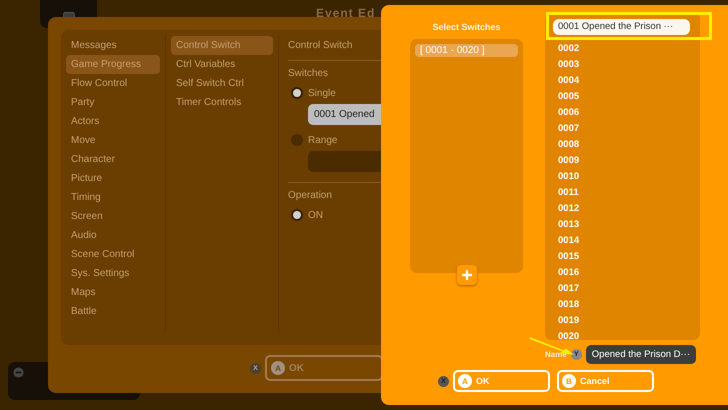  What do you see at coordinates (626, 145) in the screenshot?
I see `switch-item: 0008` at bounding box center [626, 145].